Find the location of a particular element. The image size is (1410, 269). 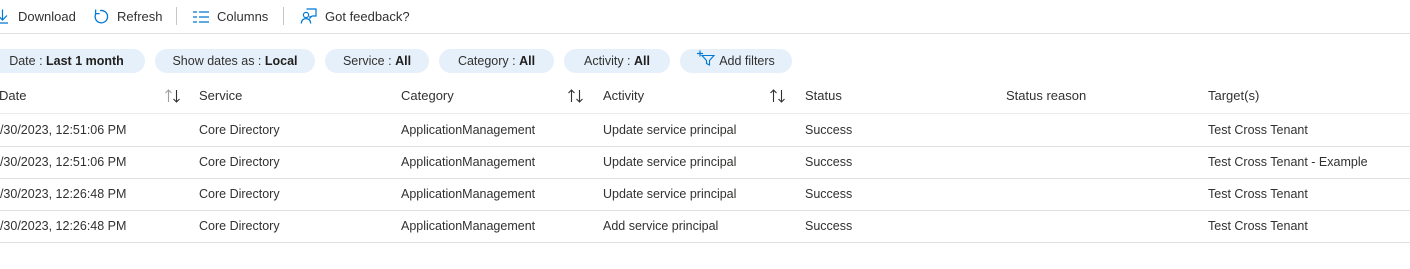

filter-pill-service: Service : All is located at coordinates (377, 61).